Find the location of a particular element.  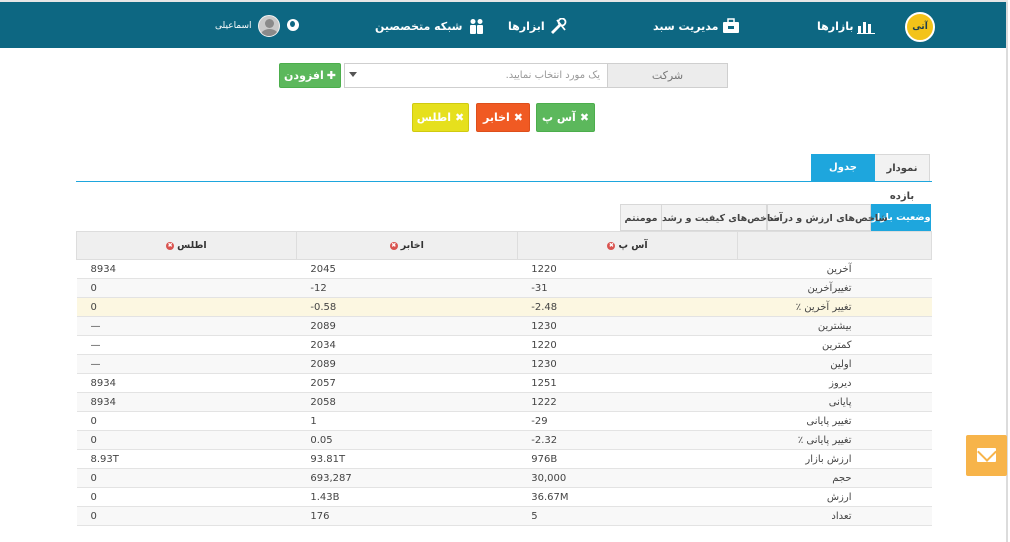

table-row: تغییر پایانی ٪ -2.32 0.05 0 is located at coordinates (504, 440).